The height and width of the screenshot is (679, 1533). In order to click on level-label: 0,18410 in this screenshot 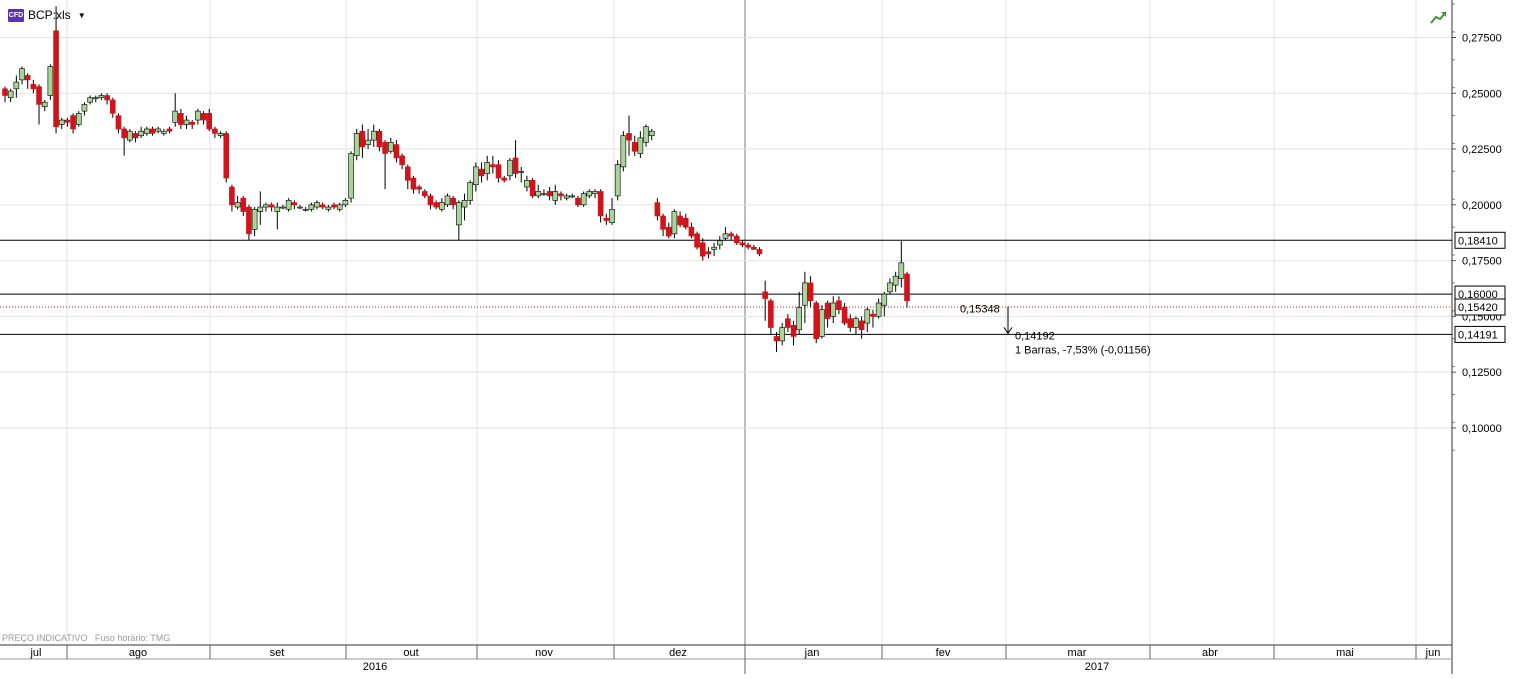, I will do `click(1478, 241)`.